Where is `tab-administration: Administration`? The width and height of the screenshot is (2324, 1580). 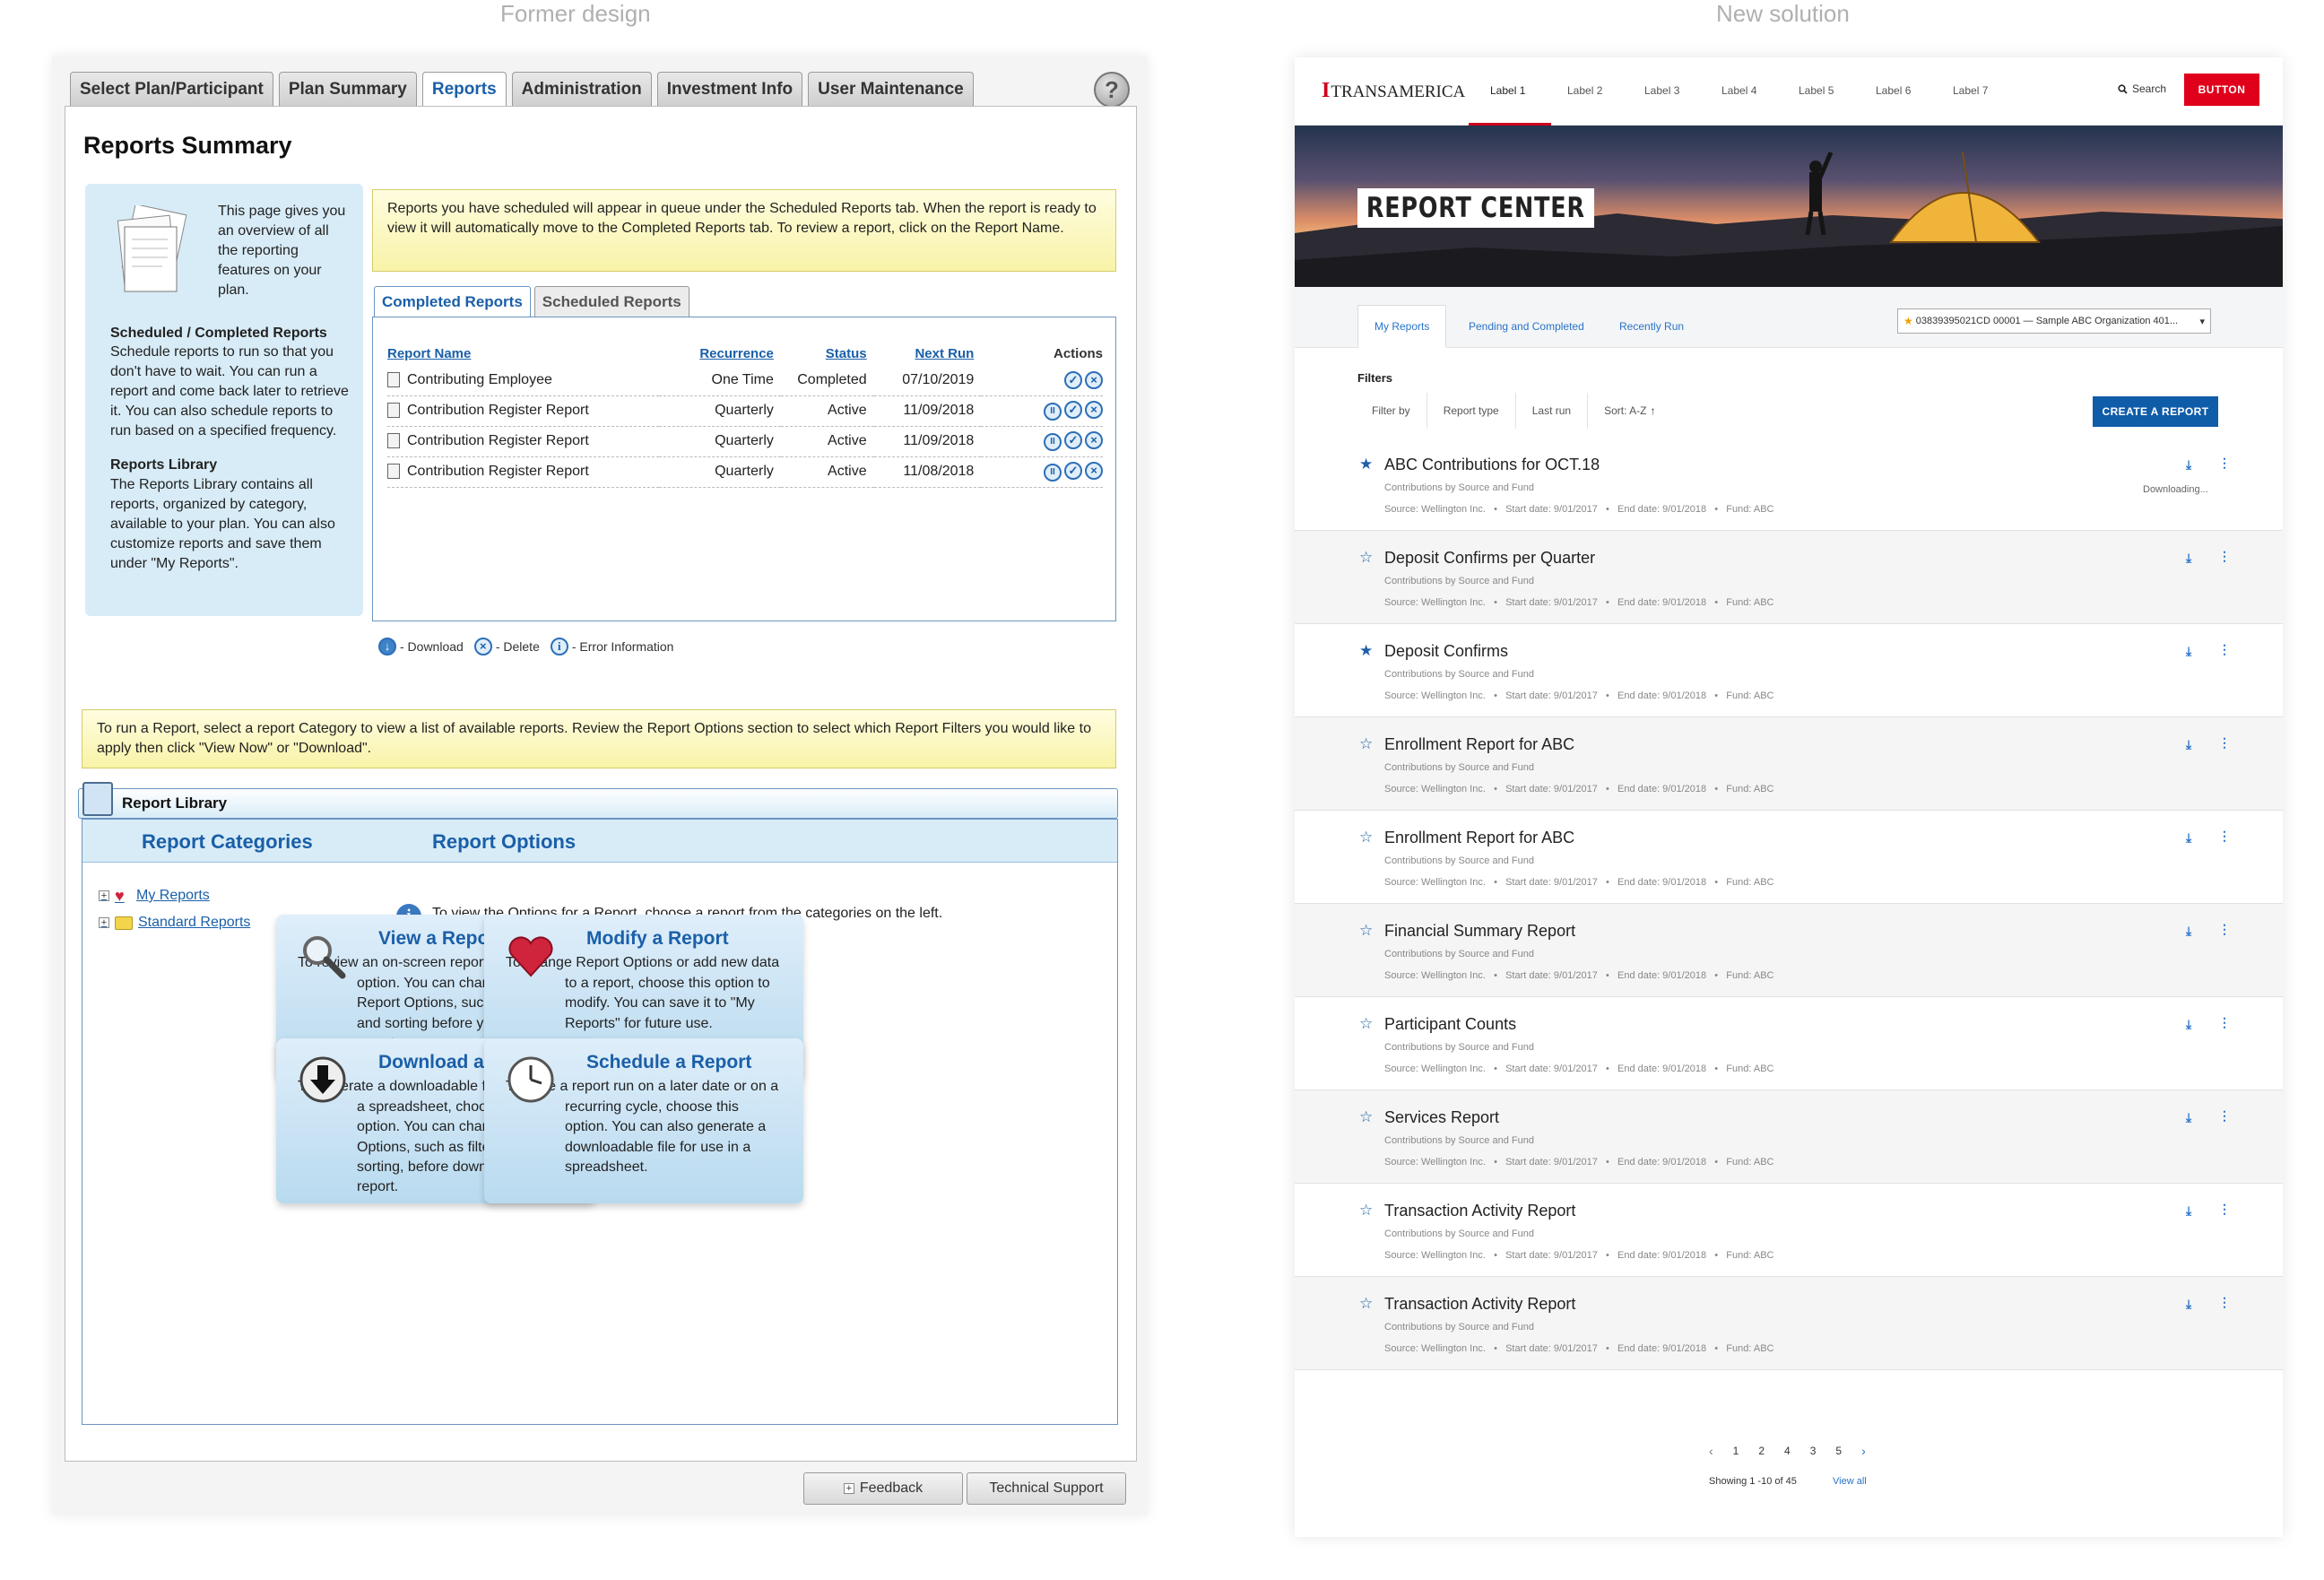
tab-administration: Administration is located at coordinates (581, 89).